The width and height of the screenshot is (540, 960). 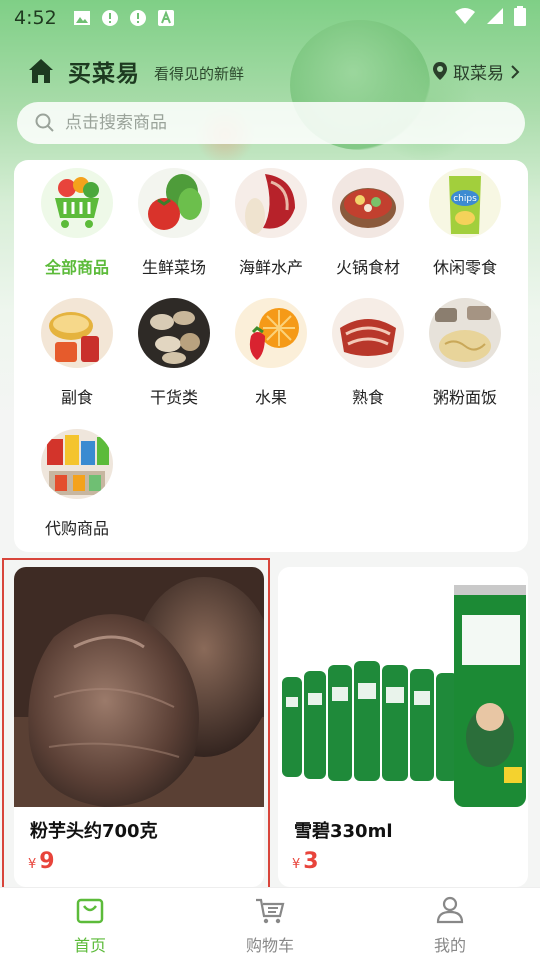 I want to click on wifi-icon, so click(x=465, y=18).